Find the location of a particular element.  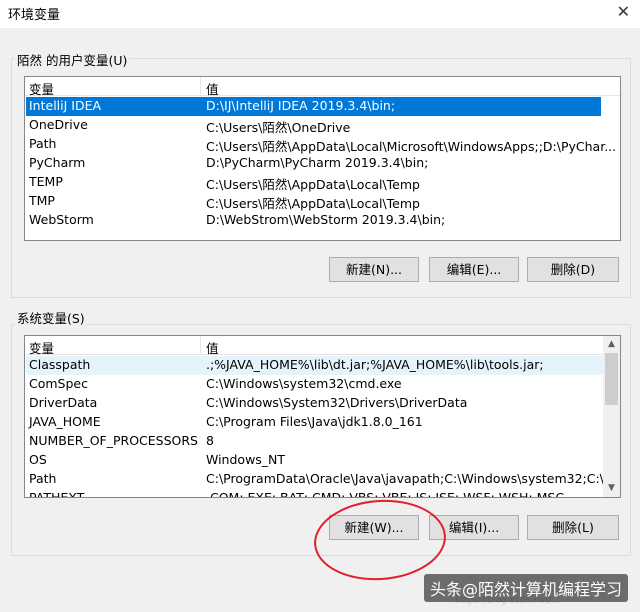

variable-value: Windows_NT is located at coordinates (246, 459).